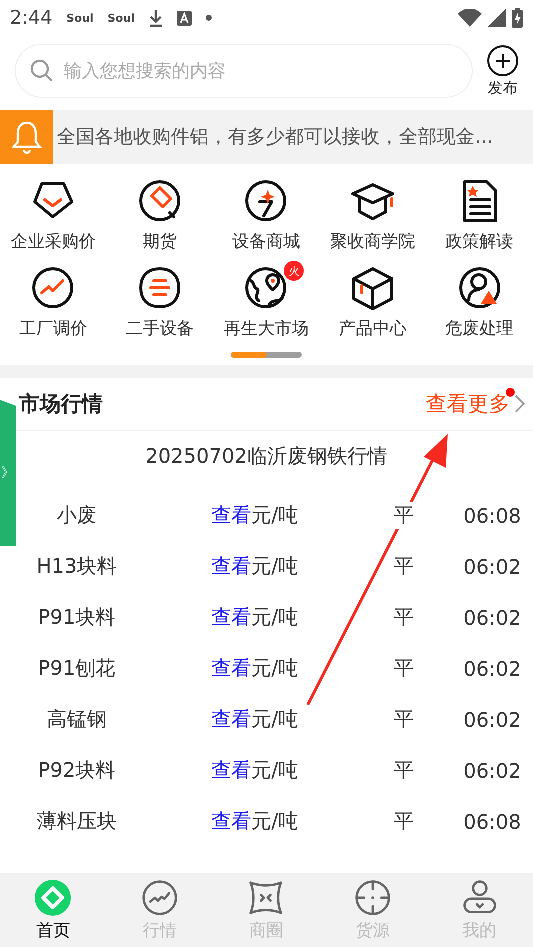 The width and height of the screenshot is (533, 947). Describe the element at coordinates (42, 71) in the screenshot. I see `search-icon` at that location.